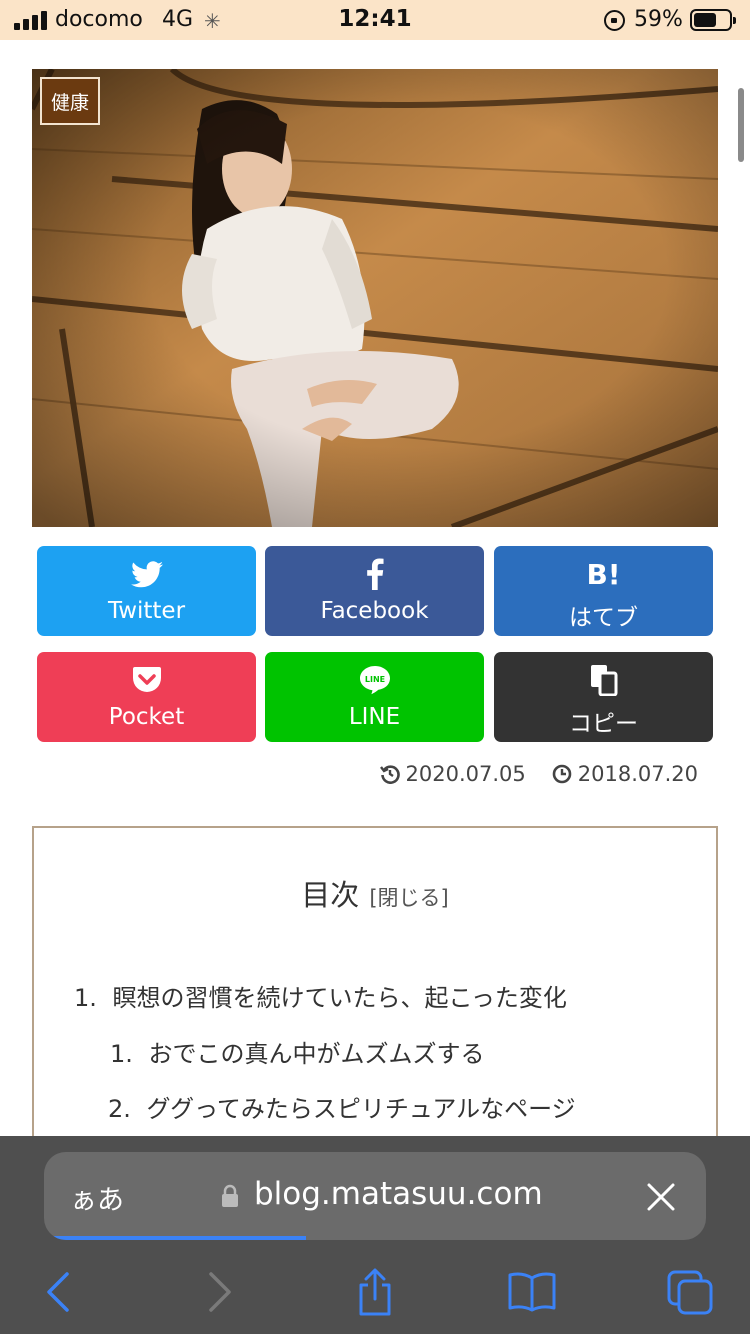  Describe the element at coordinates (146, 680) in the screenshot. I see `pocket-icon` at that location.